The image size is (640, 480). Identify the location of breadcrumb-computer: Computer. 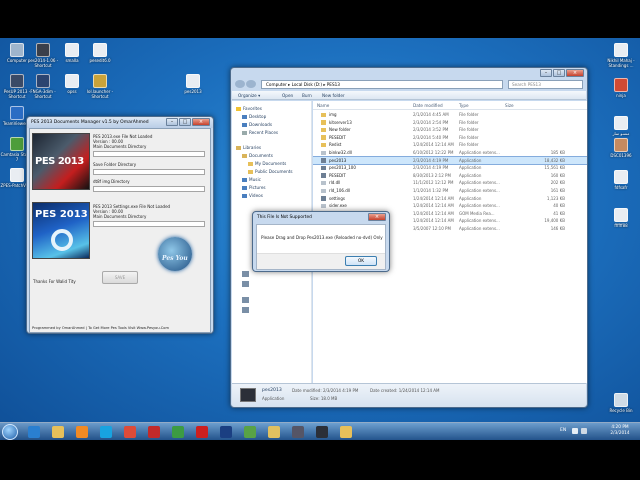
(276, 84).